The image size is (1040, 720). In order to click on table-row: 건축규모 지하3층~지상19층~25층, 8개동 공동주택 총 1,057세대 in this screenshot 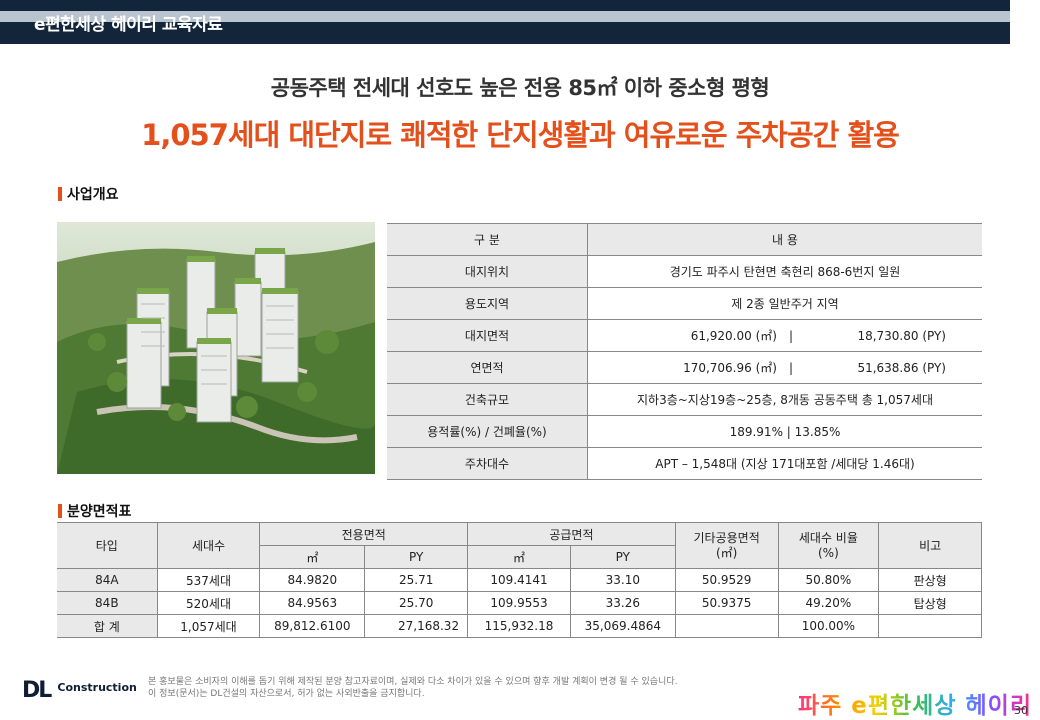, I will do `click(684, 399)`.